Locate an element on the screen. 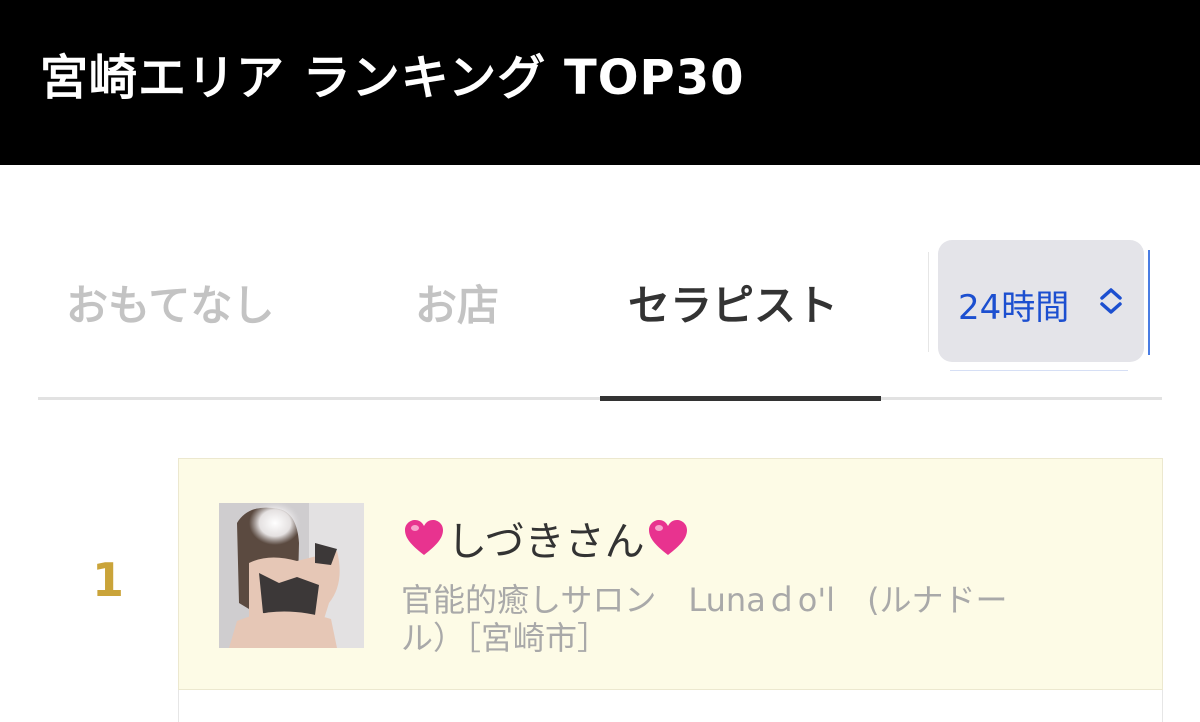  period-select: 24時間 is located at coordinates (1041, 301).